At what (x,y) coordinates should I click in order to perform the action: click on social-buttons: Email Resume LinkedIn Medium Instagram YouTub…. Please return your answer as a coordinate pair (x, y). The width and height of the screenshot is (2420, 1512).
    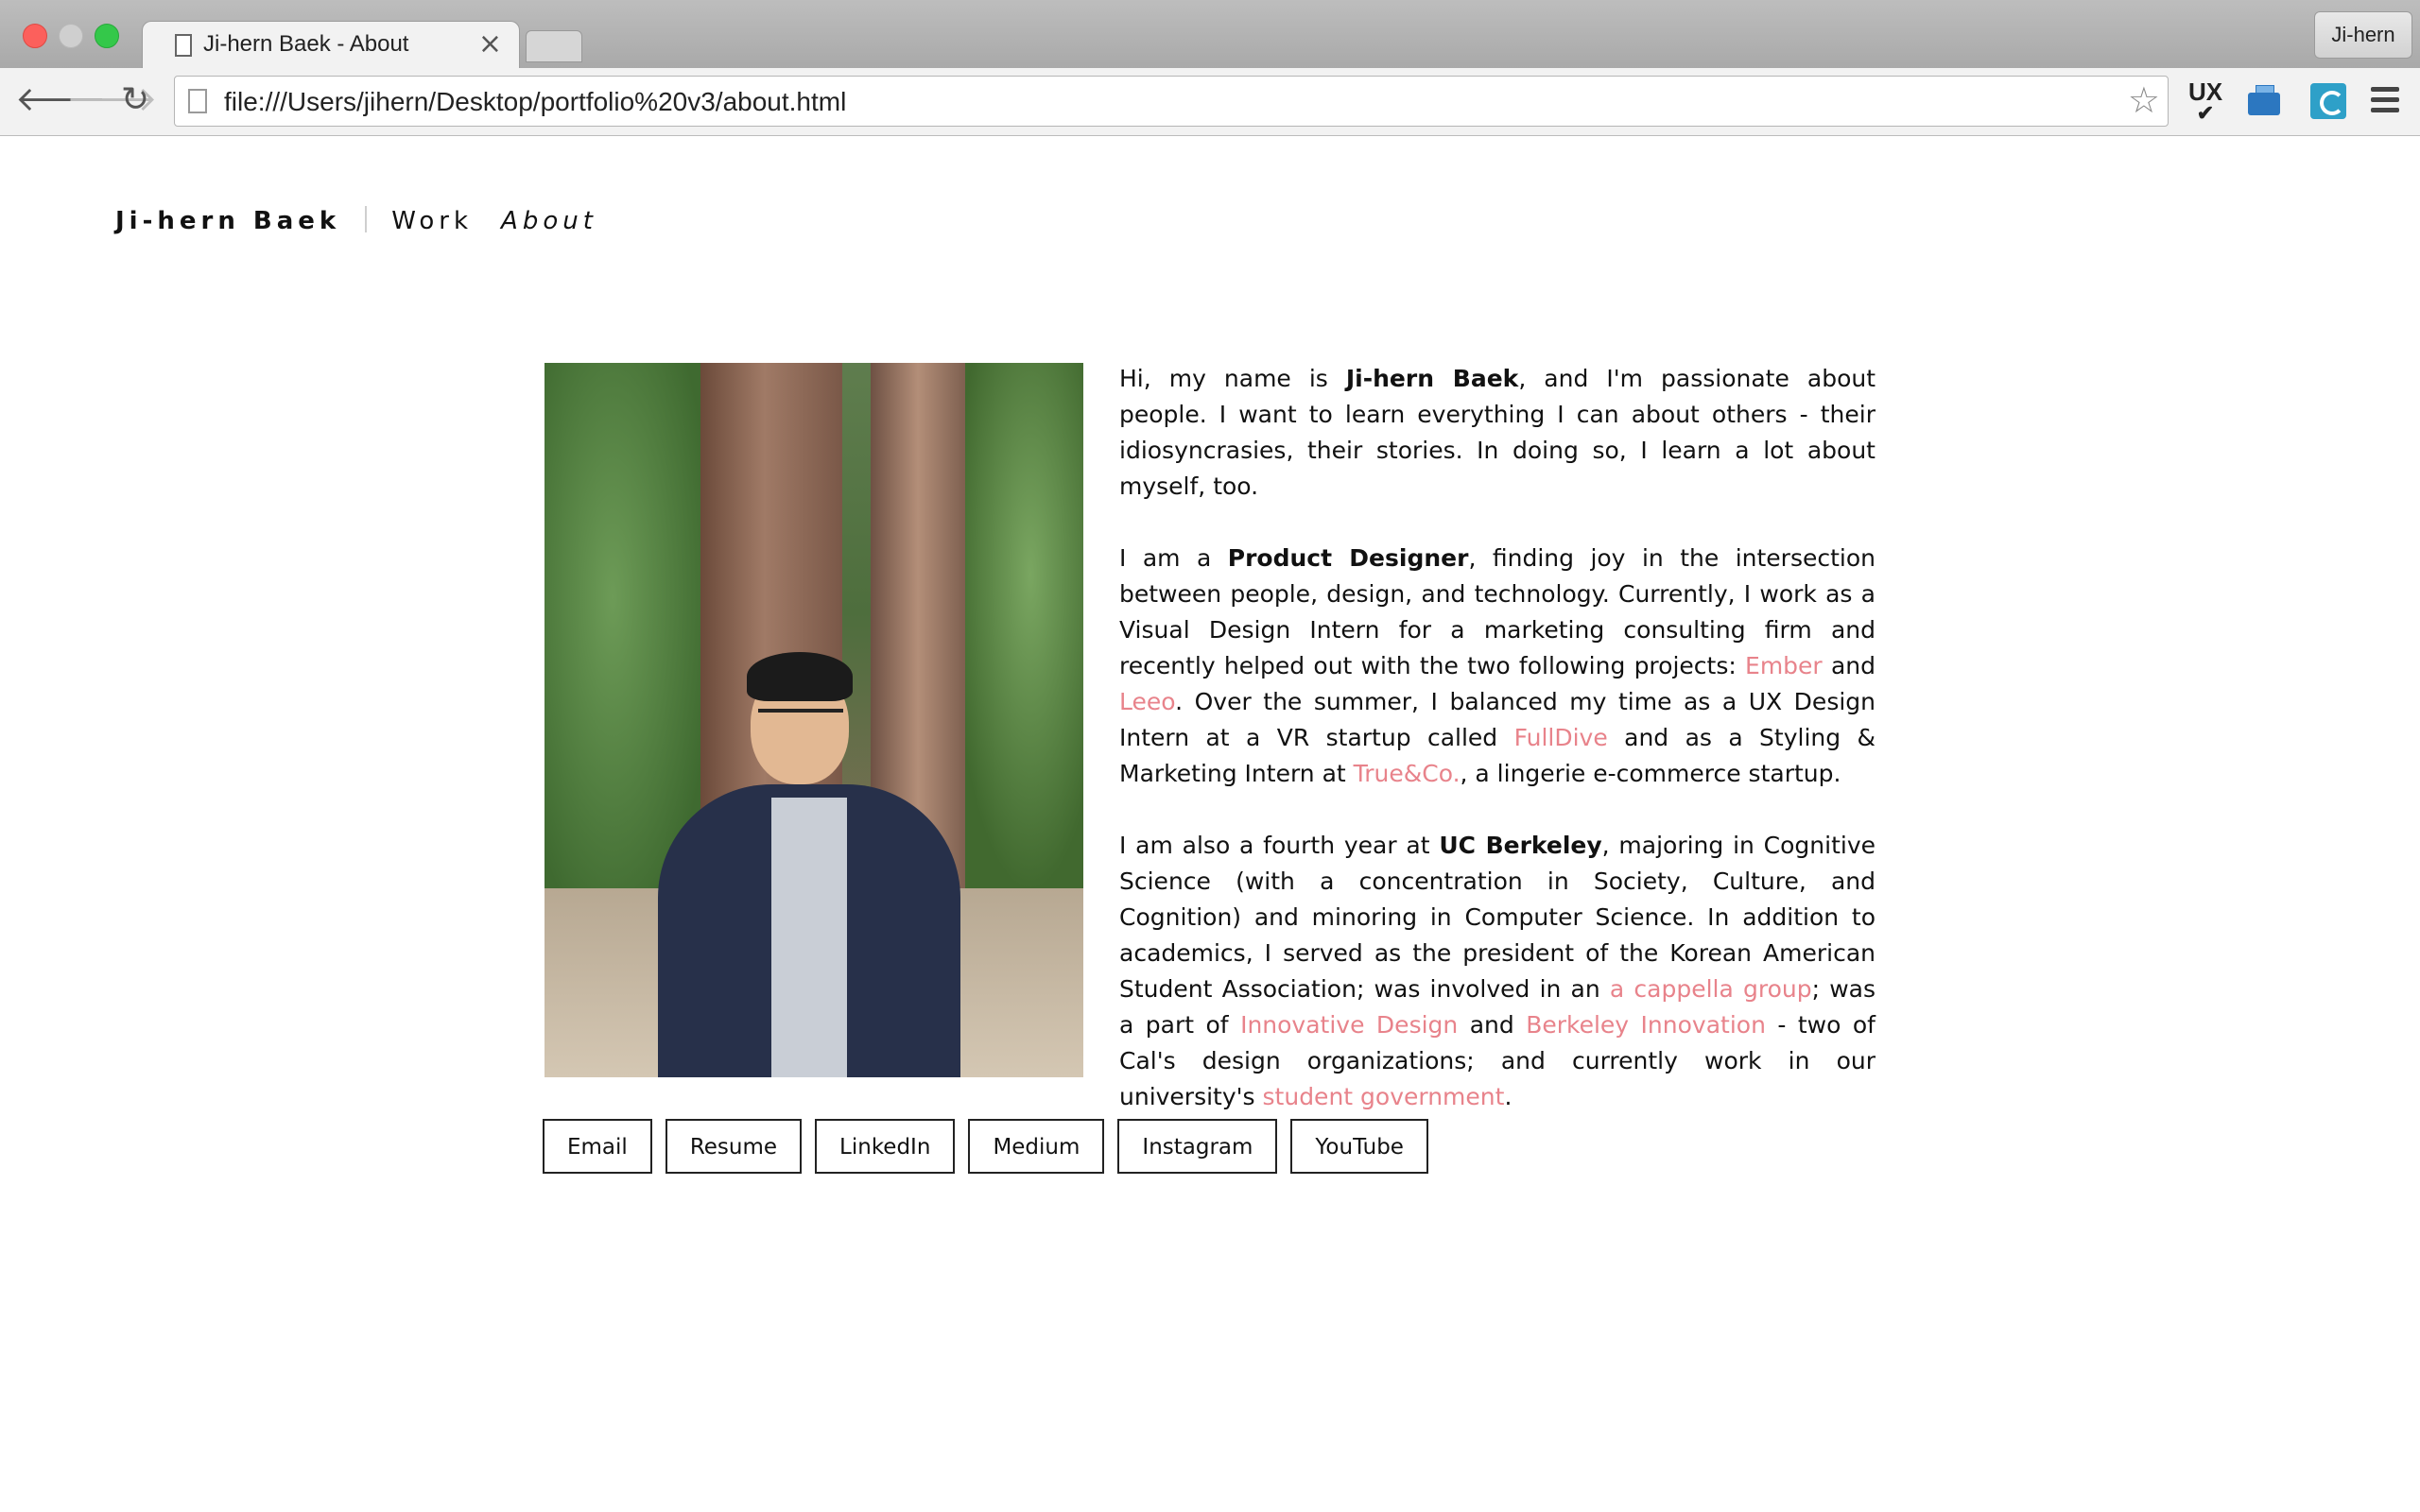
    Looking at the image, I should click on (992, 1147).